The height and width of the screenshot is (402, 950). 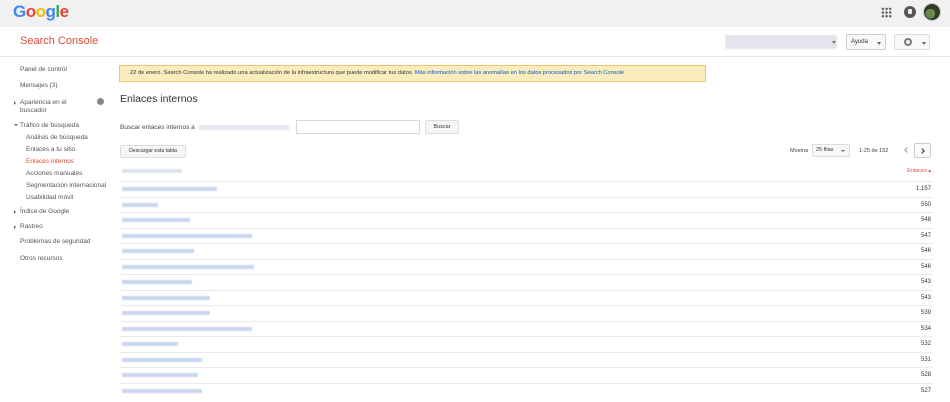 I want to click on previous-page-button, so click(x=906, y=150).